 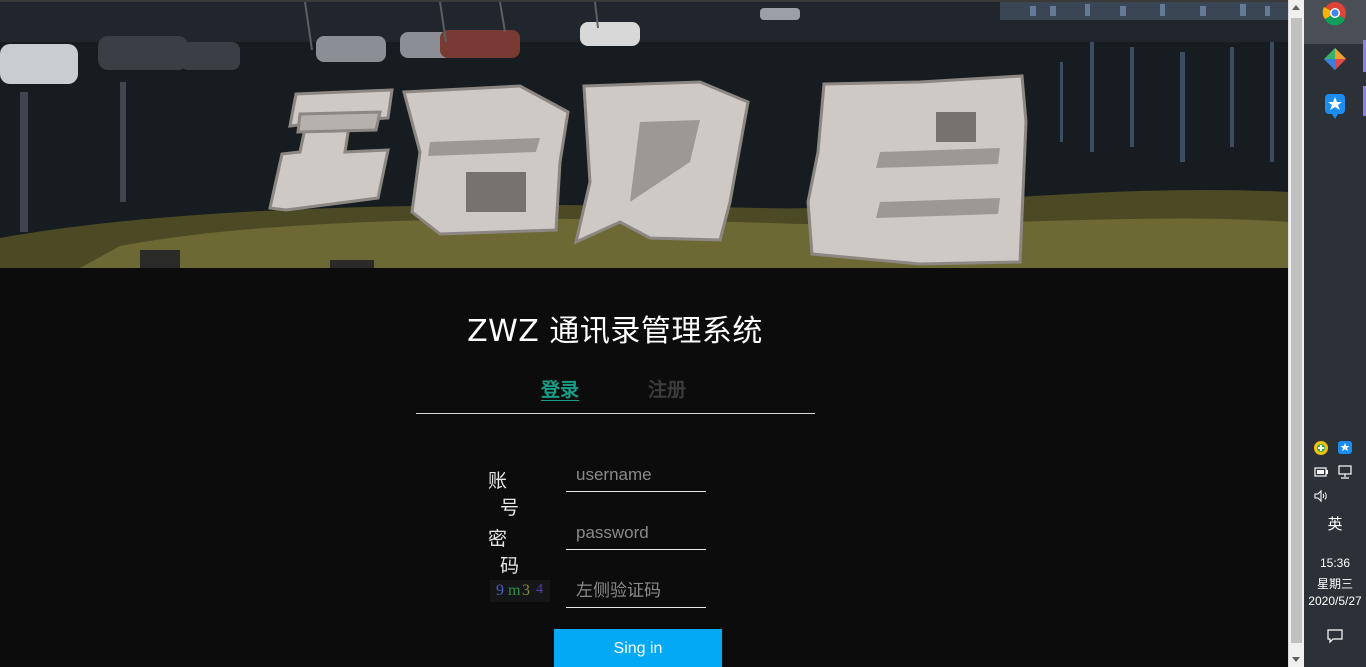 I want to click on password-label: 密码, so click(x=521, y=551).